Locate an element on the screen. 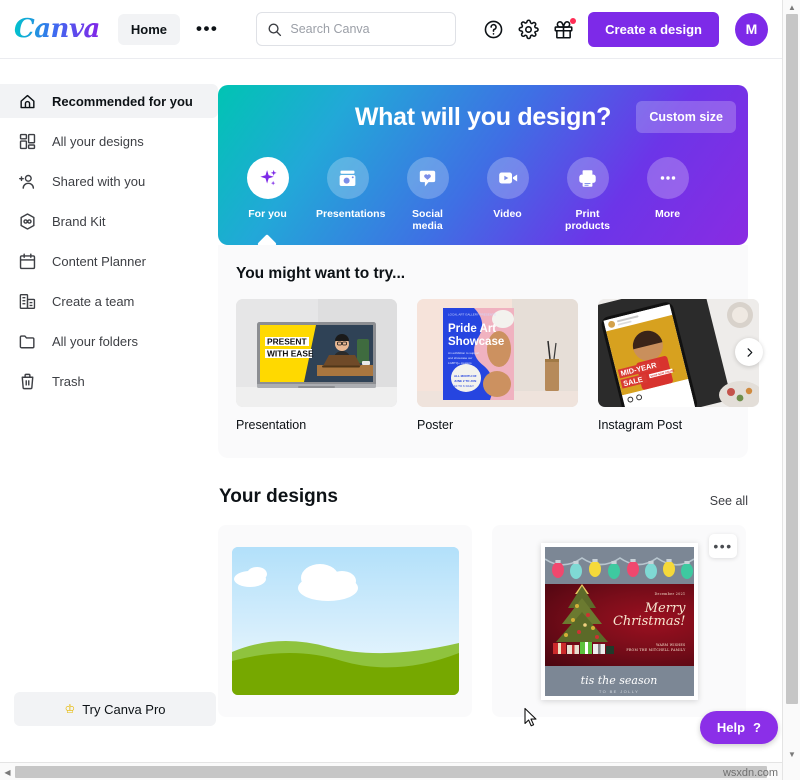  sidebar-item-content-planner: Content Planner is located at coordinates (109, 261).